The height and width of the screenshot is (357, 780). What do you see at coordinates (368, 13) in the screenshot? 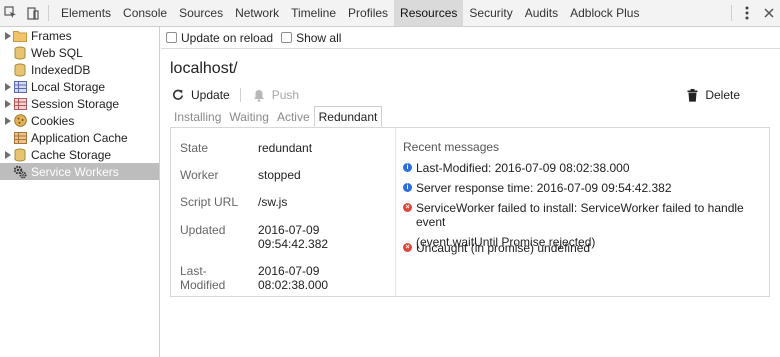
I see `tab-profiles: Profiles` at bounding box center [368, 13].